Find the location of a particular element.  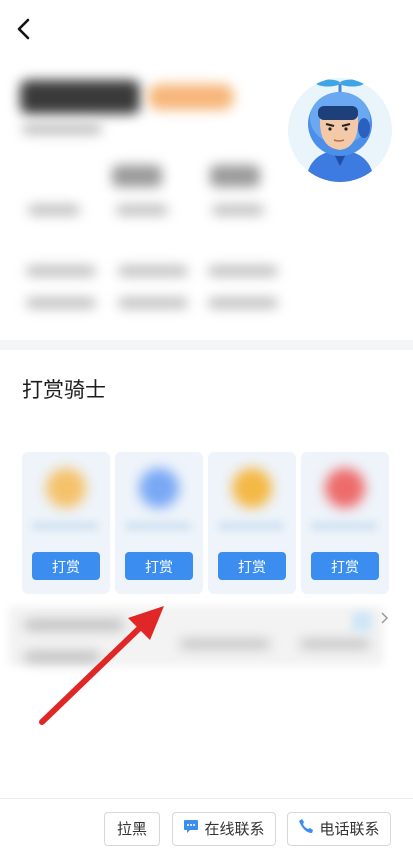

bottom-divider is located at coordinates (206, 798).